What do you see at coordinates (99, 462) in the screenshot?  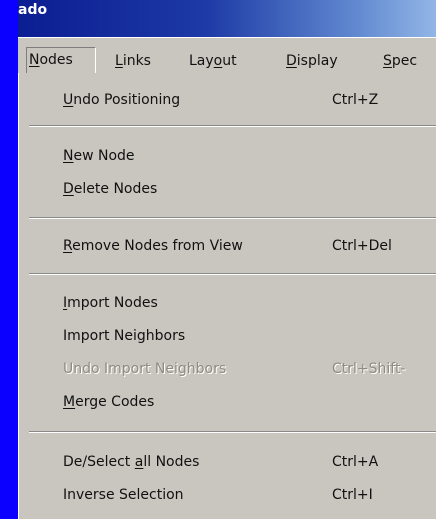 I see `deselect-all-prefix: De/Select` at bounding box center [99, 462].